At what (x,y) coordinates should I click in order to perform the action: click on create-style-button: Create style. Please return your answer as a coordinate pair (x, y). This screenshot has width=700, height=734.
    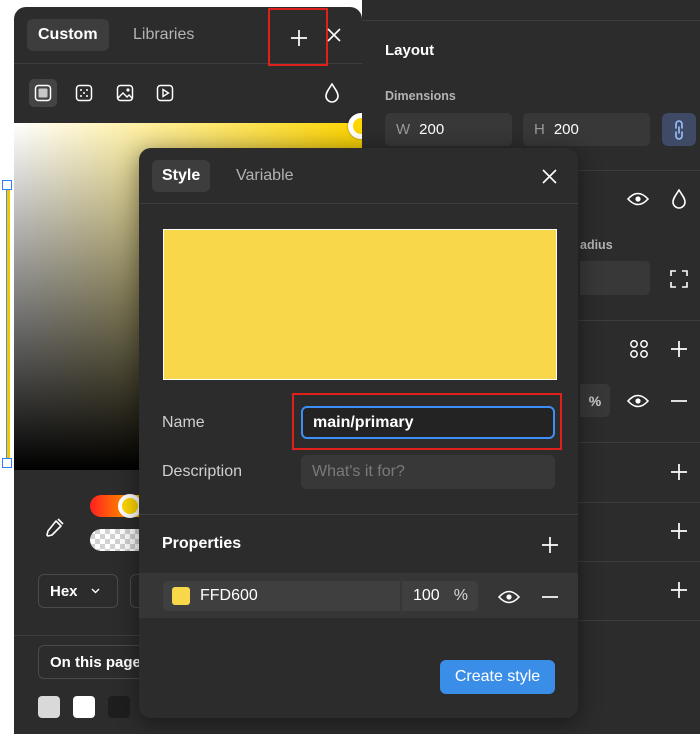
    Looking at the image, I should click on (497, 677).